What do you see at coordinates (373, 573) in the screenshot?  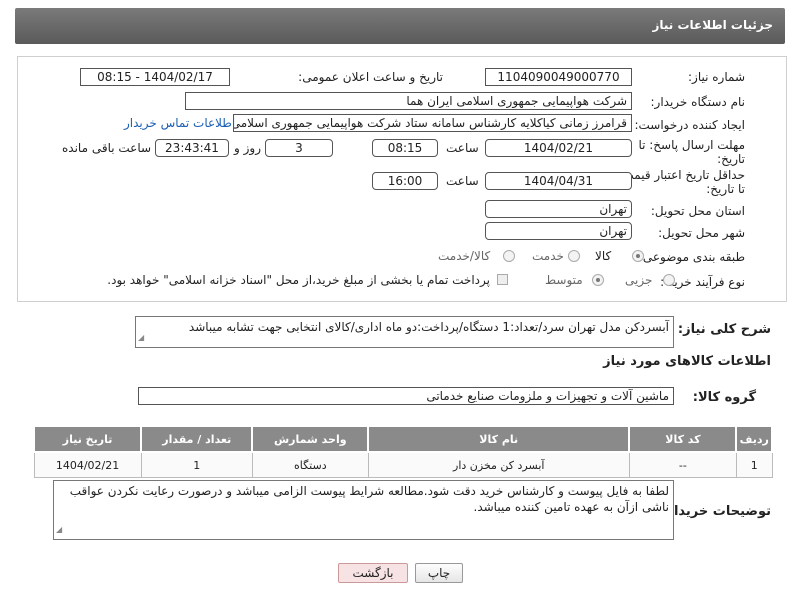 I see `back-button: بازگشت` at bounding box center [373, 573].